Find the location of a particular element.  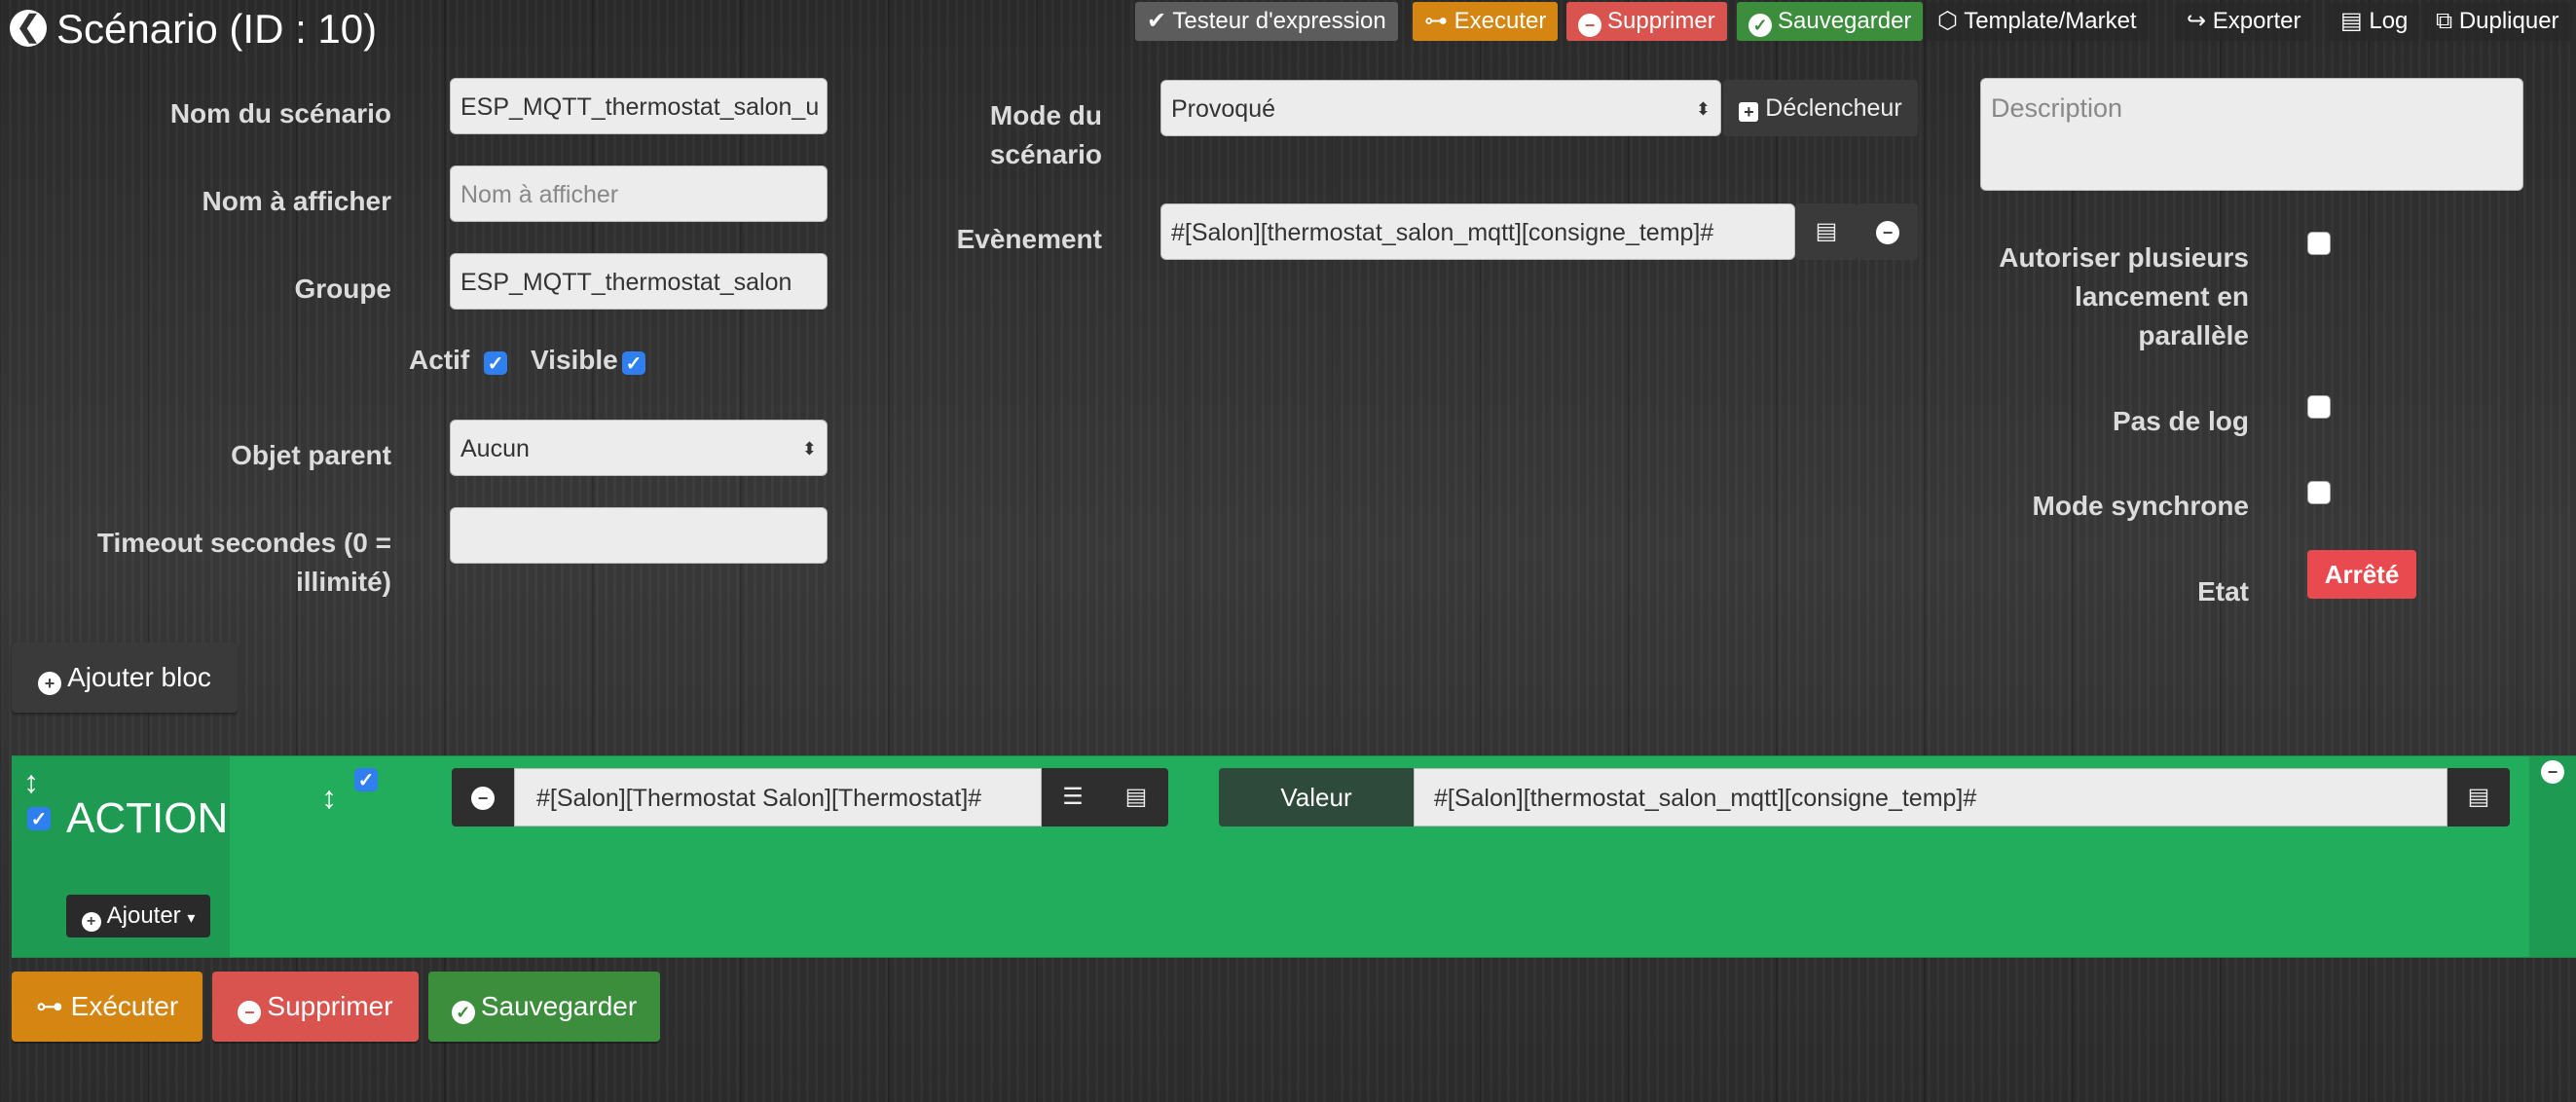

sliders-icon: ☰ is located at coordinates (1073, 797).